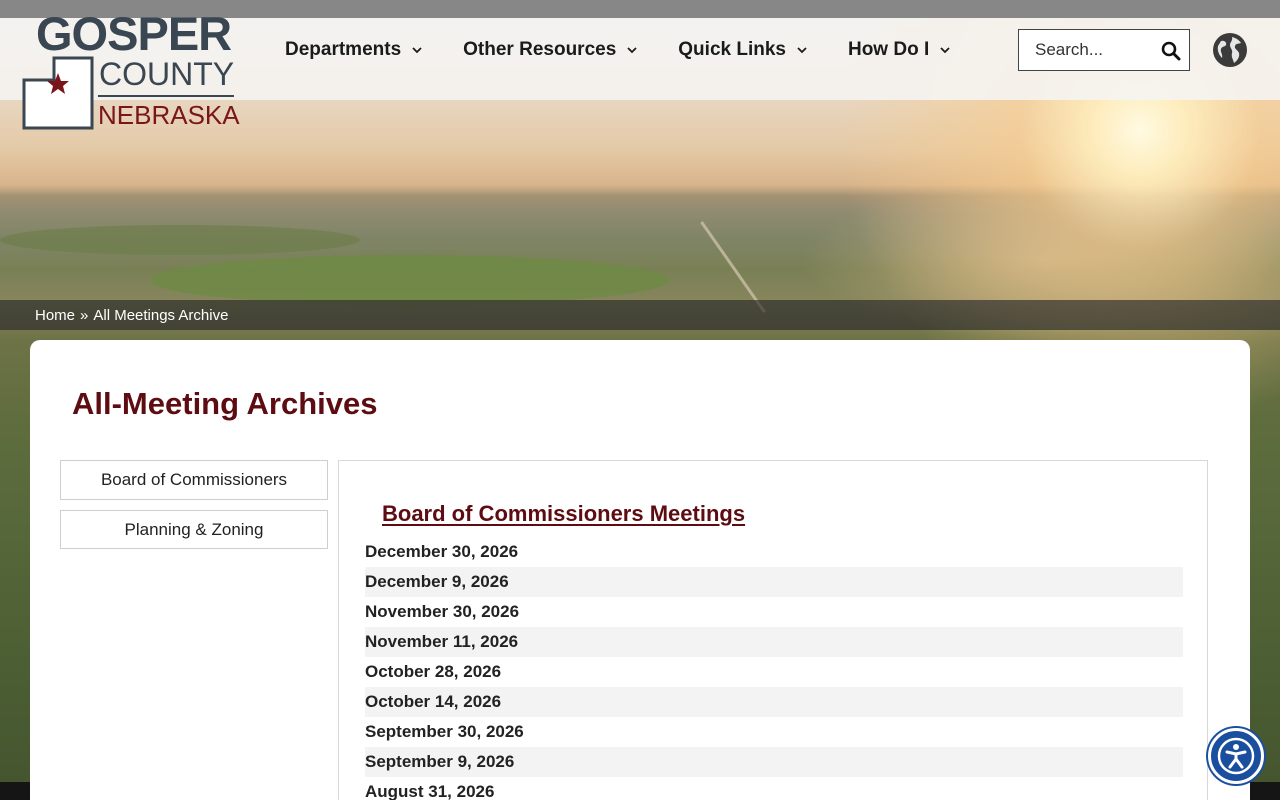 This screenshot has height=800, width=1280. I want to click on breadcrumb-current: All Meetings Archive, so click(161, 315).